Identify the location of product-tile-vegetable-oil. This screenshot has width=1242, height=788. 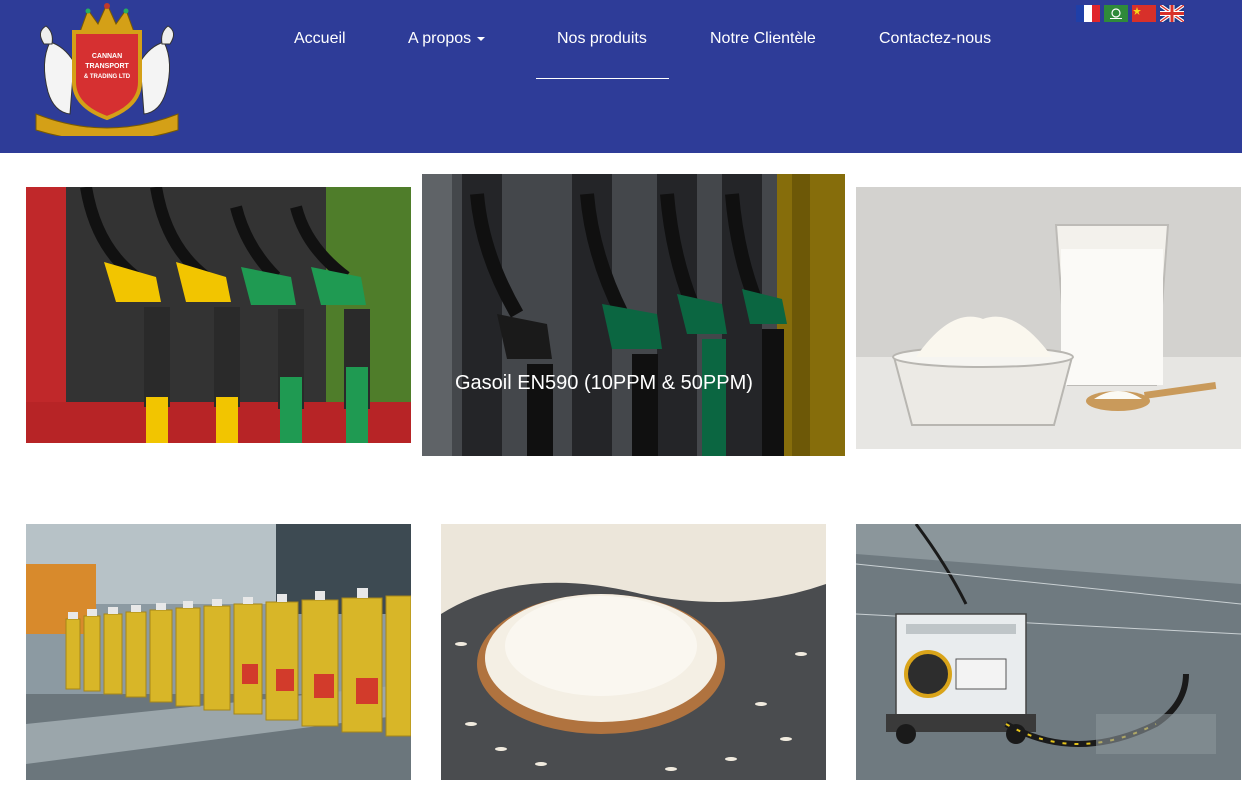
(218, 652).